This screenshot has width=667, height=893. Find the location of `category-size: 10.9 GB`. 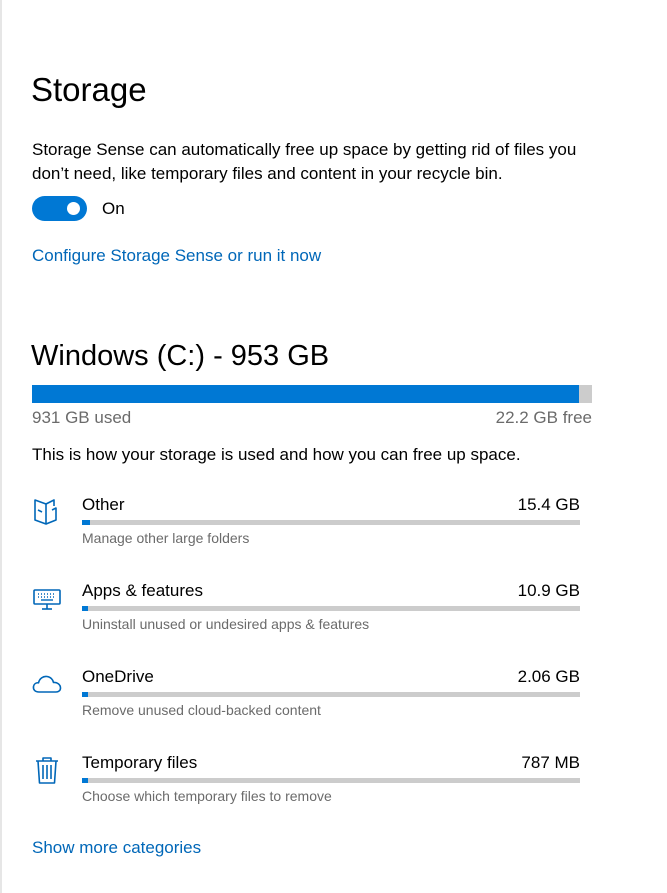

category-size: 10.9 GB is located at coordinates (548, 590).